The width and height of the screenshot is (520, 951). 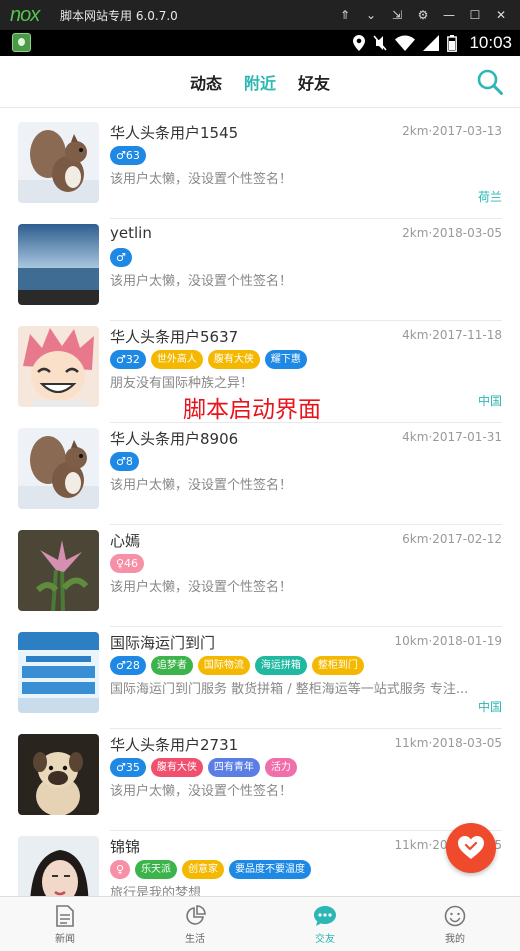 I want to click on user-name: 心嫣, so click(x=125, y=541).